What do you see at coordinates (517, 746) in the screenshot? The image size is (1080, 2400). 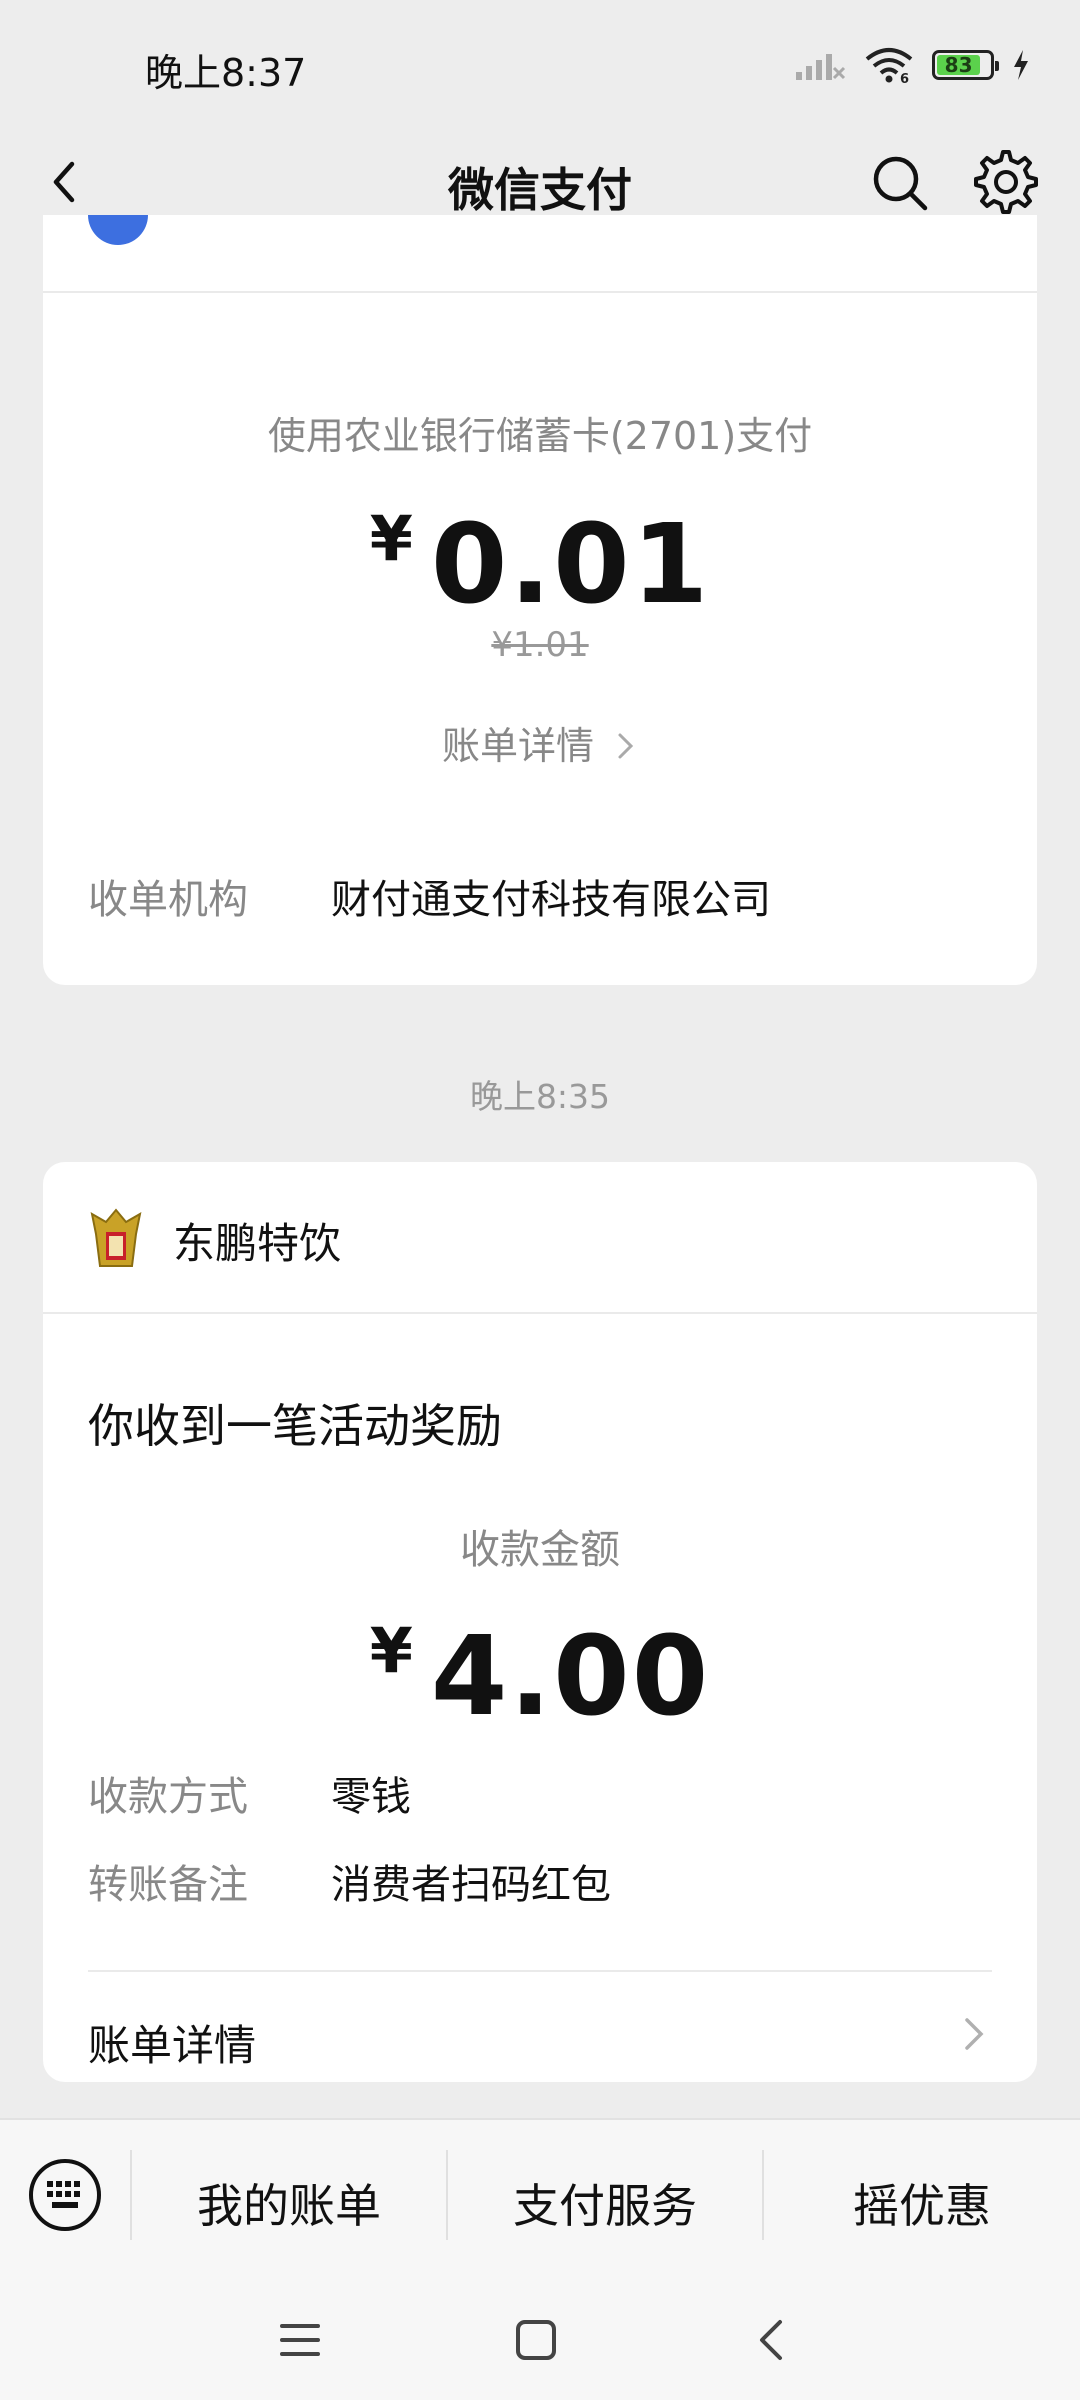 I see `bill-detail-label: 账单详情` at bounding box center [517, 746].